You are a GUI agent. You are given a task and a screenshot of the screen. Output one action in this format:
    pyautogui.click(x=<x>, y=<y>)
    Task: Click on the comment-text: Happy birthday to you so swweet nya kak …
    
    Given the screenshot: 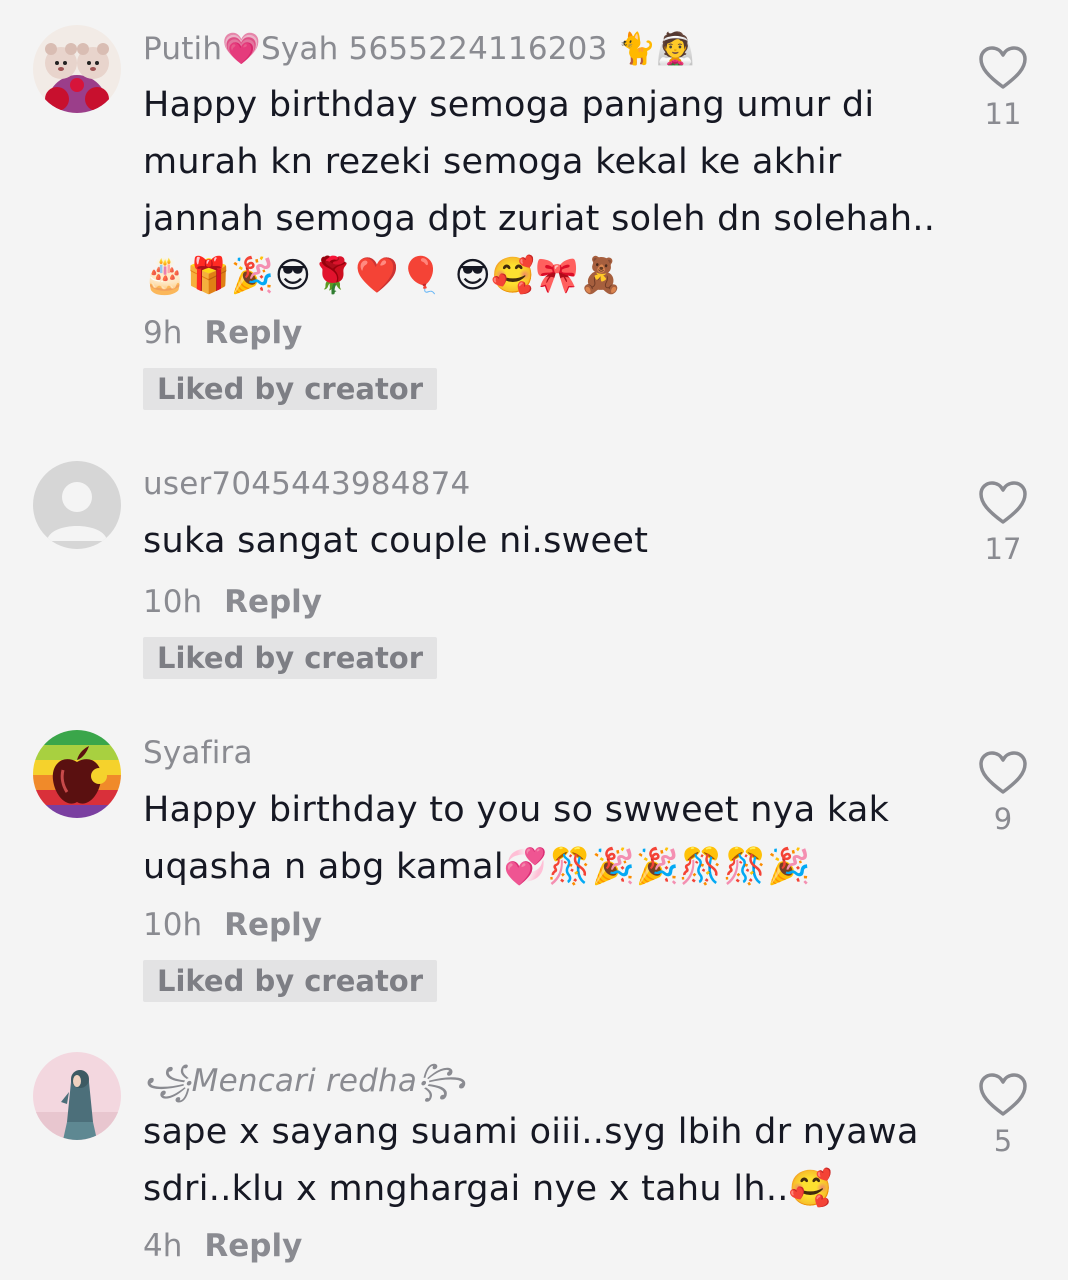 What is the action you would take?
    pyautogui.click(x=516, y=838)
    